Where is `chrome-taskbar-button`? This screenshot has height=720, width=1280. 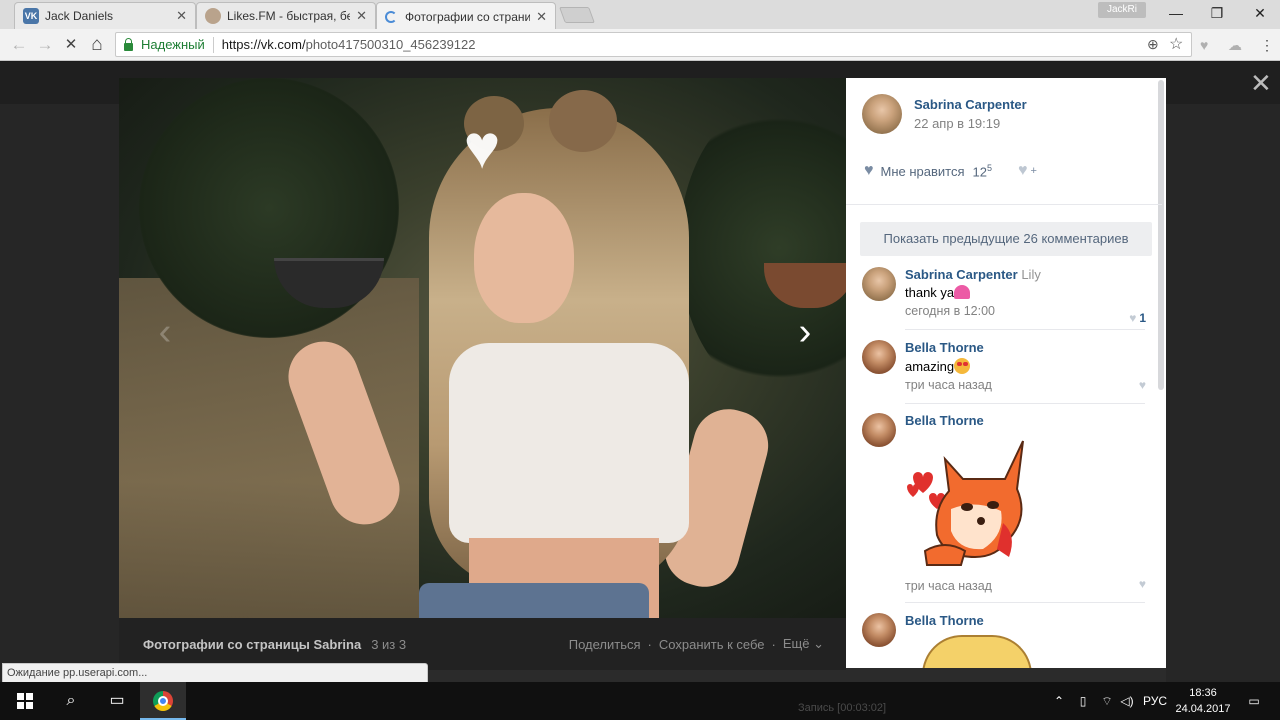
chrome-taskbar-button is located at coordinates (163, 701).